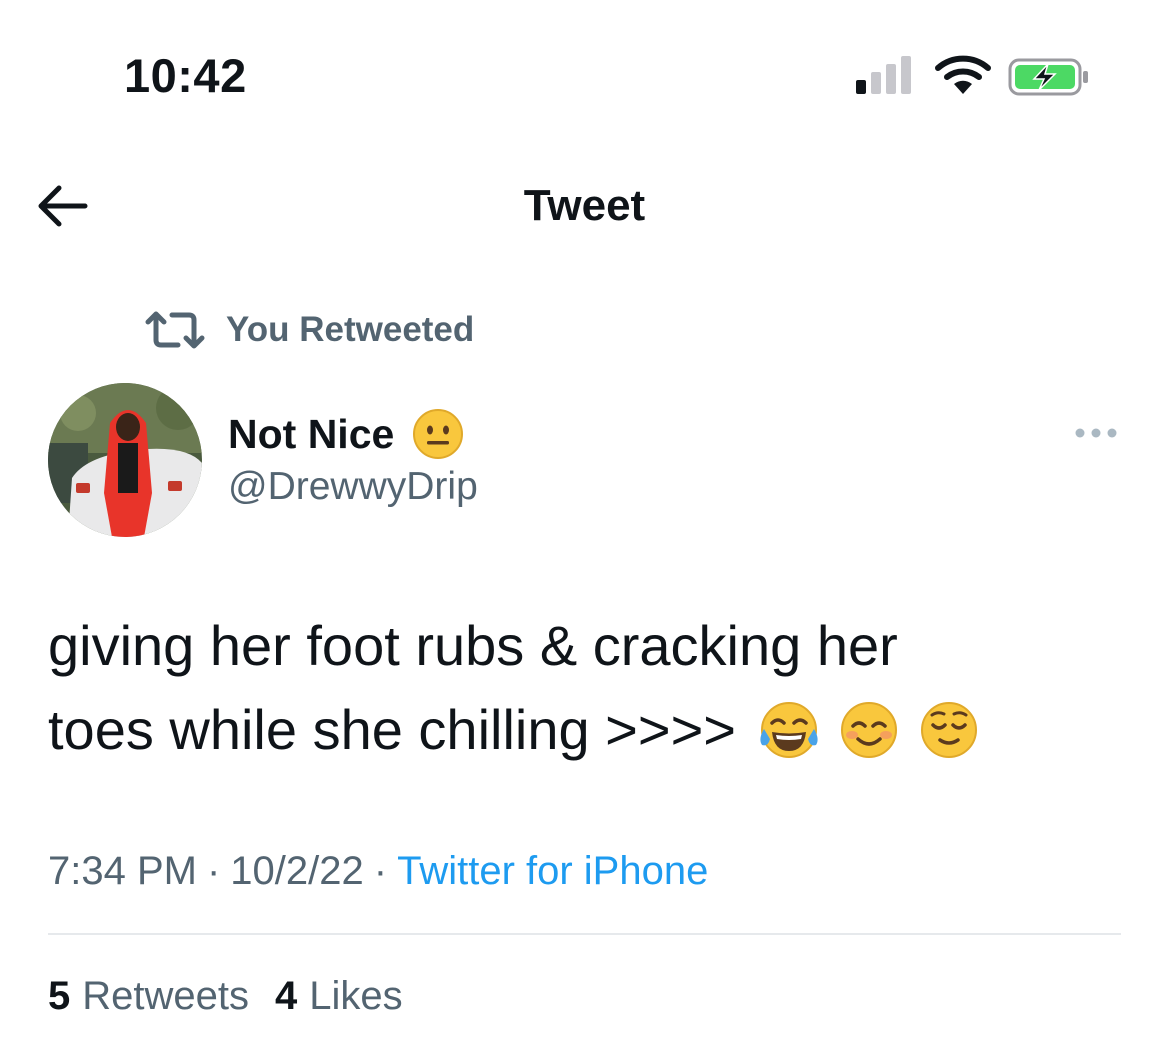  I want to click on status-icons, so click(977, 75).